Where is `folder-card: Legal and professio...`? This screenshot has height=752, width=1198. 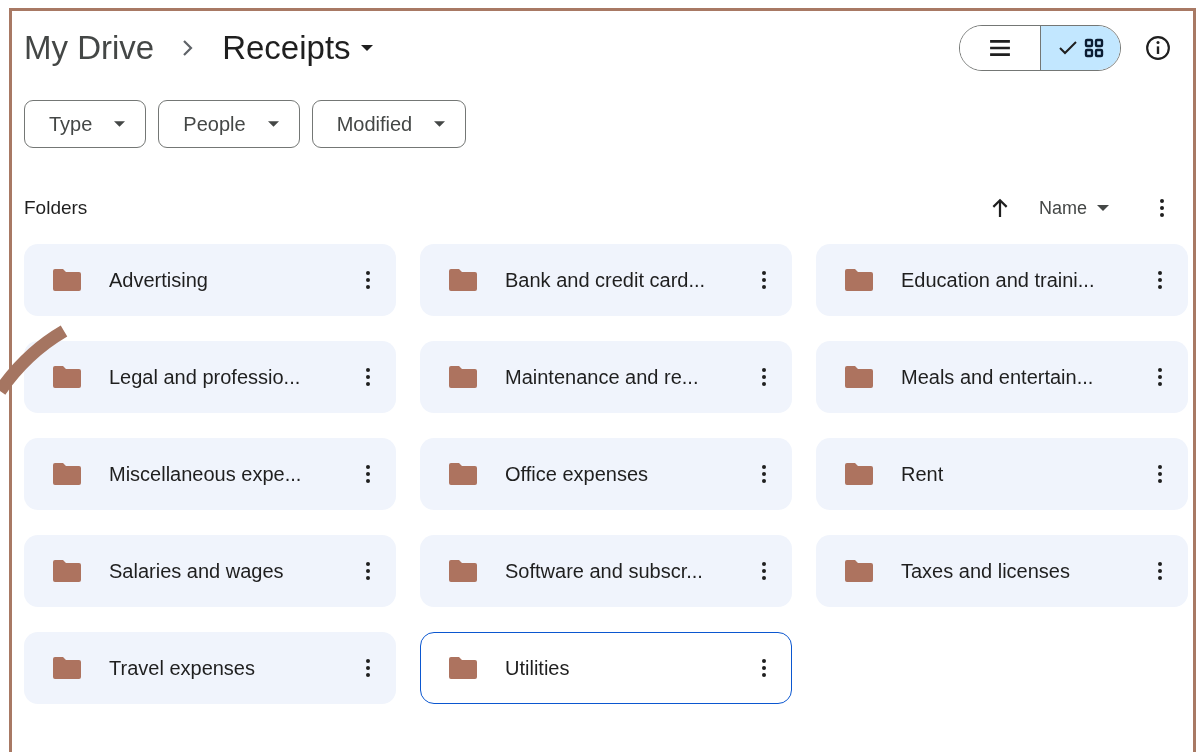 folder-card: Legal and professio... is located at coordinates (210, 377).